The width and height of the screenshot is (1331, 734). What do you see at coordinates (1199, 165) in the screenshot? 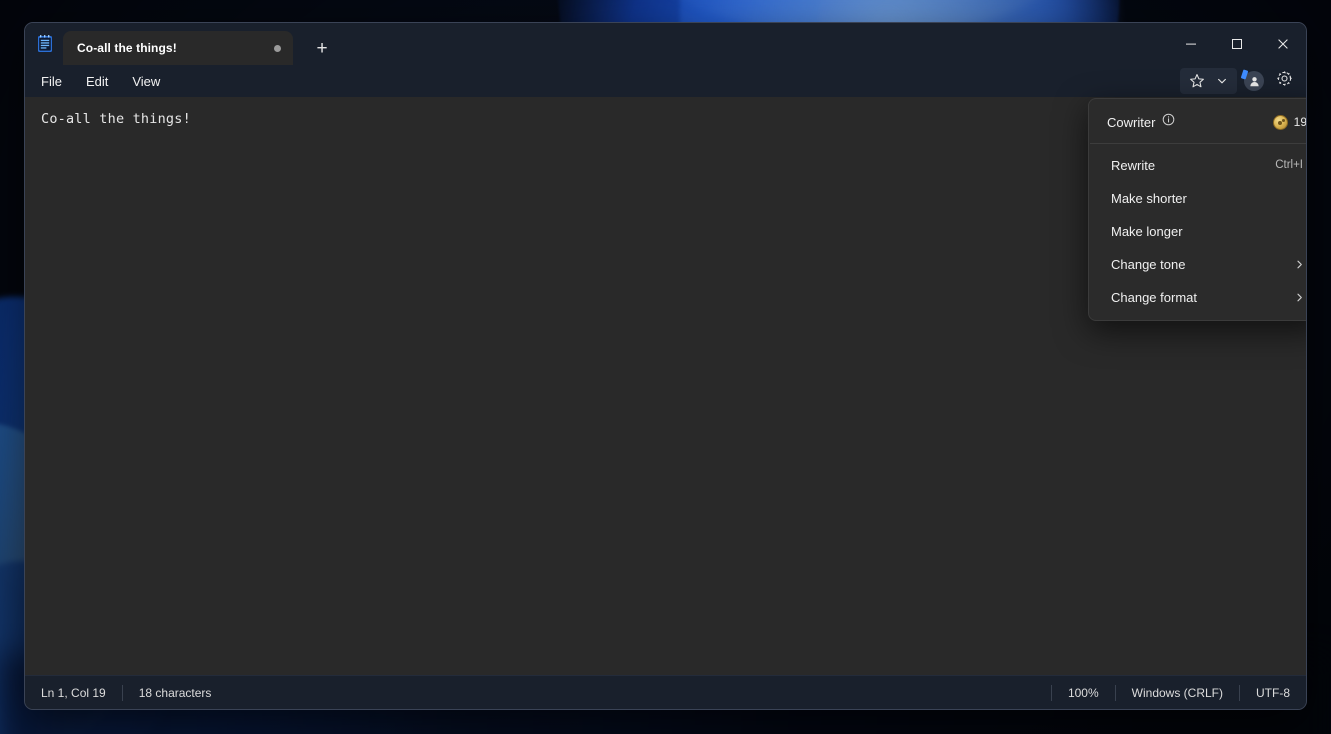
I see `cowriter-item-rewrite: Rewrite Ctrl+I` at bounding box center [1199, 165].